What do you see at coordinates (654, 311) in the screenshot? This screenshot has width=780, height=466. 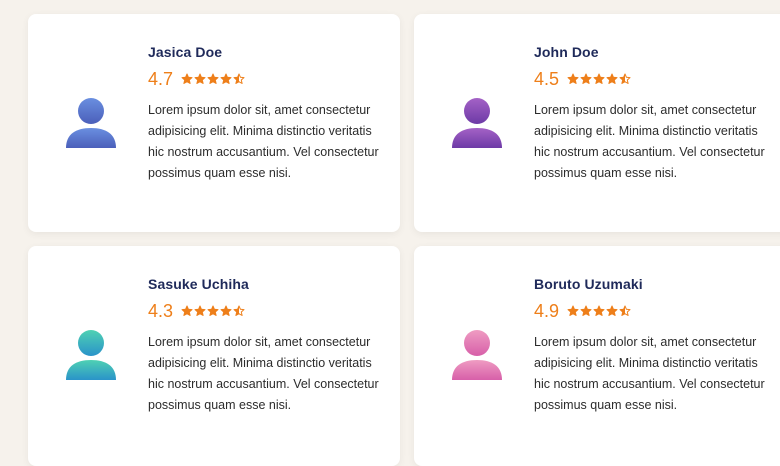 I see `rating-row: 4.9` at bounding box center [654, 311].